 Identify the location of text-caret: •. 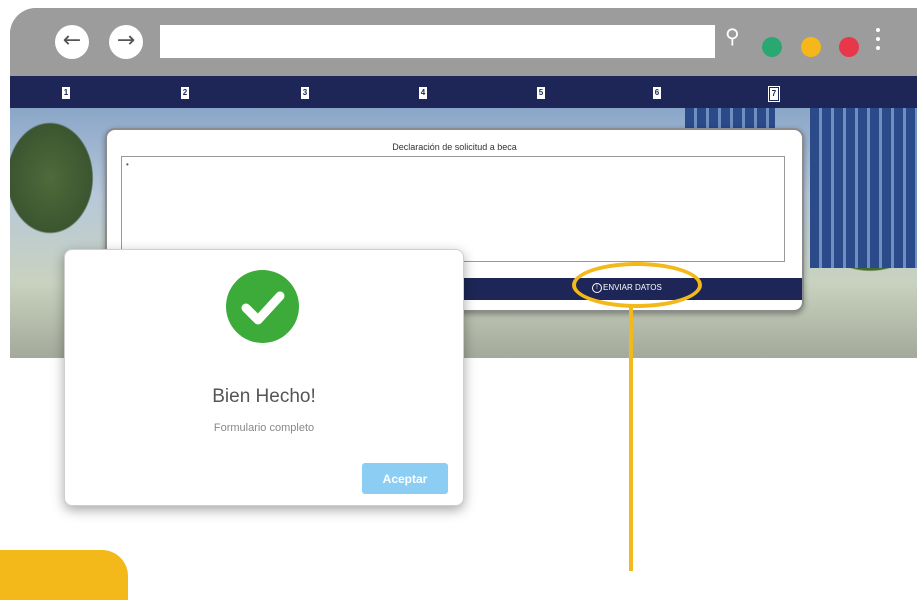
(127, 164).